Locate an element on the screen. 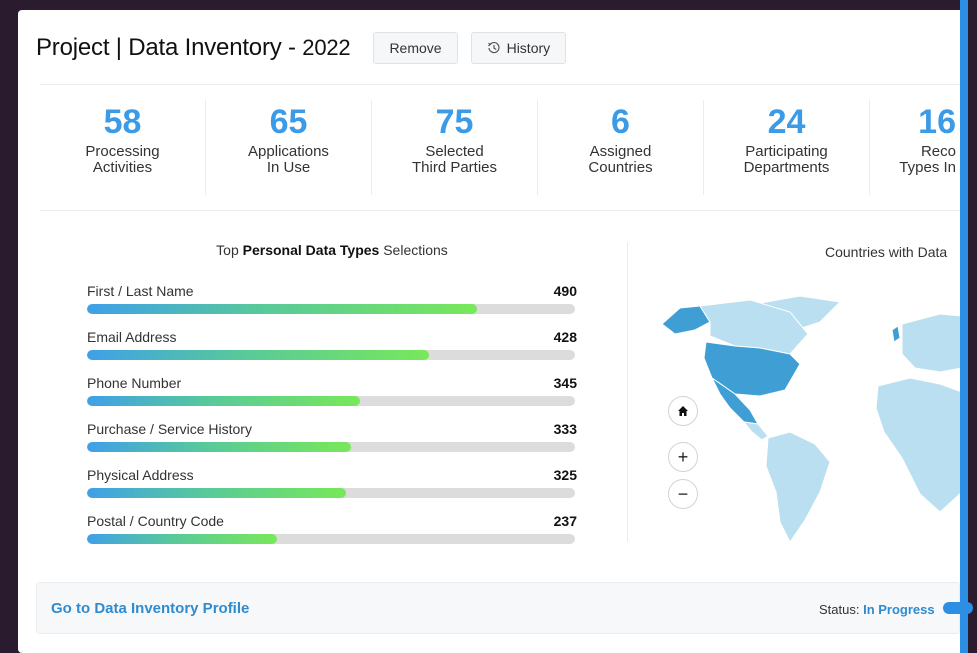  personal-data-row: First / Last Name 490 is located at coordinates (332, 306).